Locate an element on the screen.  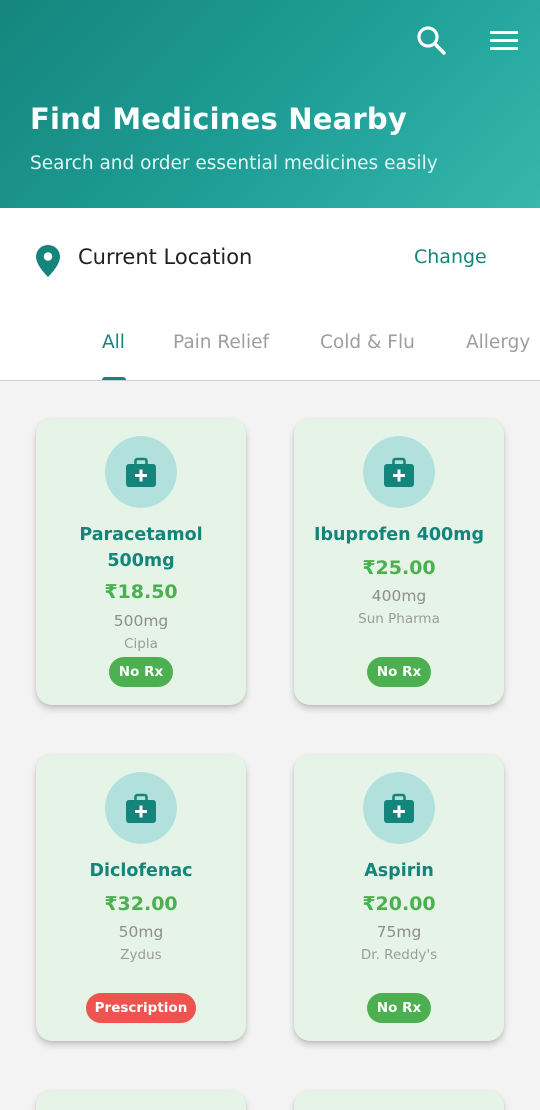
prescription-badge: Prescription is located at coordinates (141, 1008).